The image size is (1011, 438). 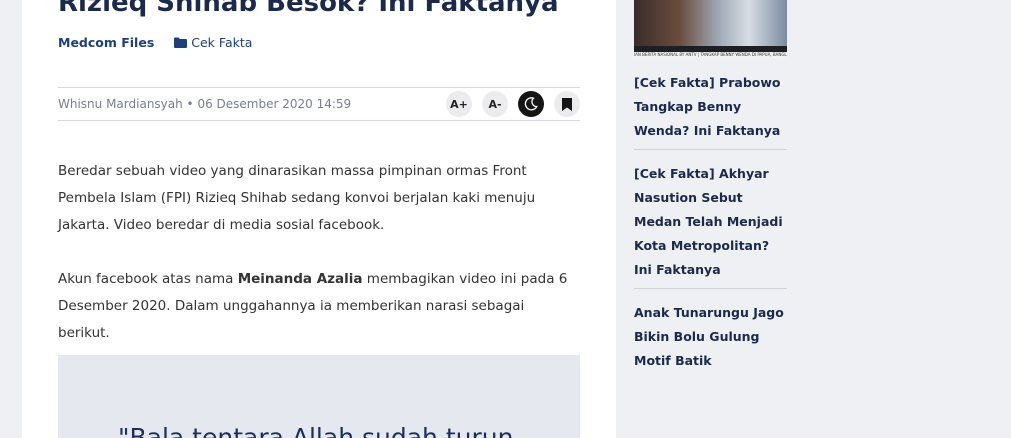 I want to click on category-link: Cek Fakta, so click(x=213, y=42).